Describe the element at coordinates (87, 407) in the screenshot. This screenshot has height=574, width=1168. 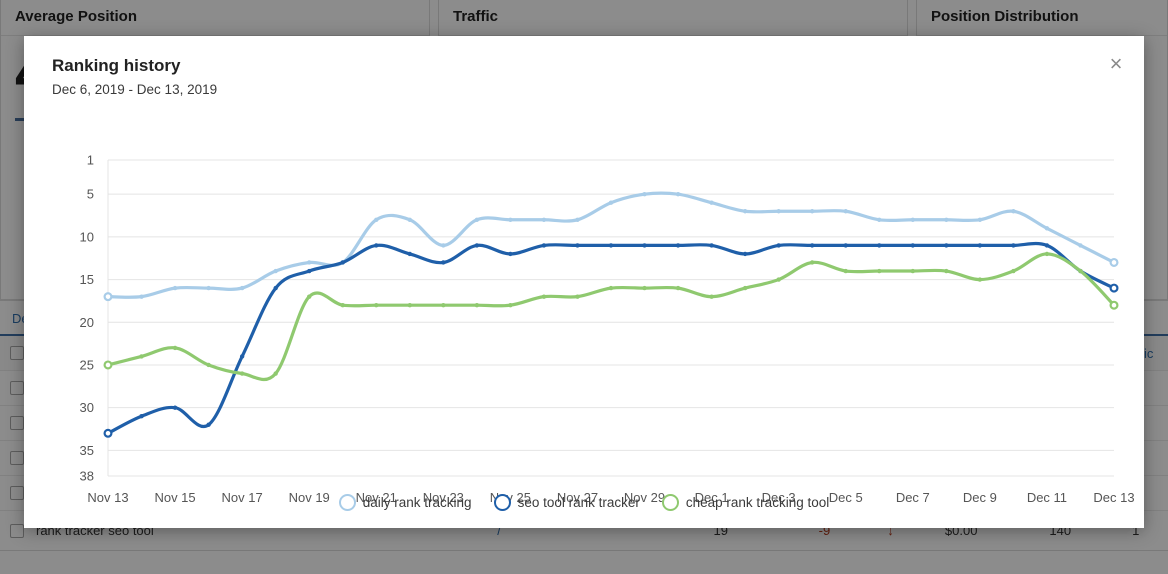
I see `y-axis-tick-label: 30` at that location.